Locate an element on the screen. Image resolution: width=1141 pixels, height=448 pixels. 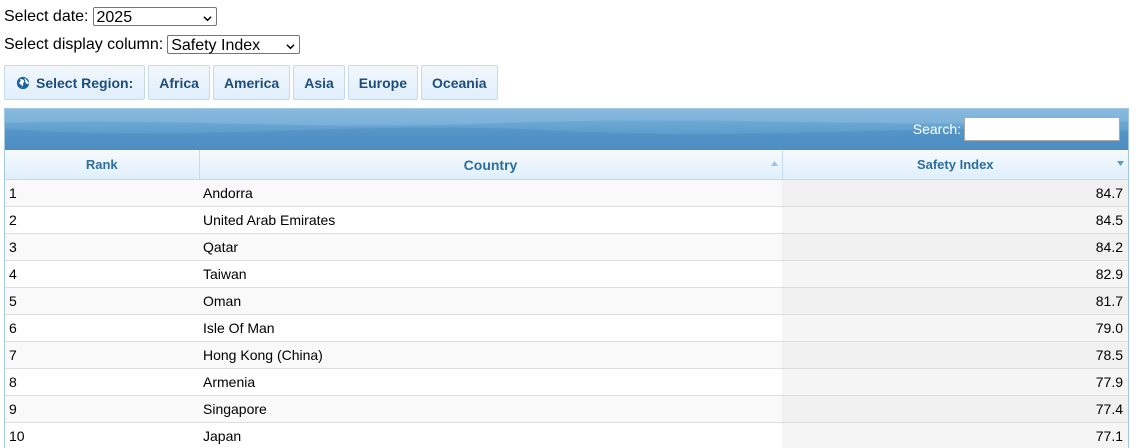
column-label: Select display column: is located at coordinates (84, 44).